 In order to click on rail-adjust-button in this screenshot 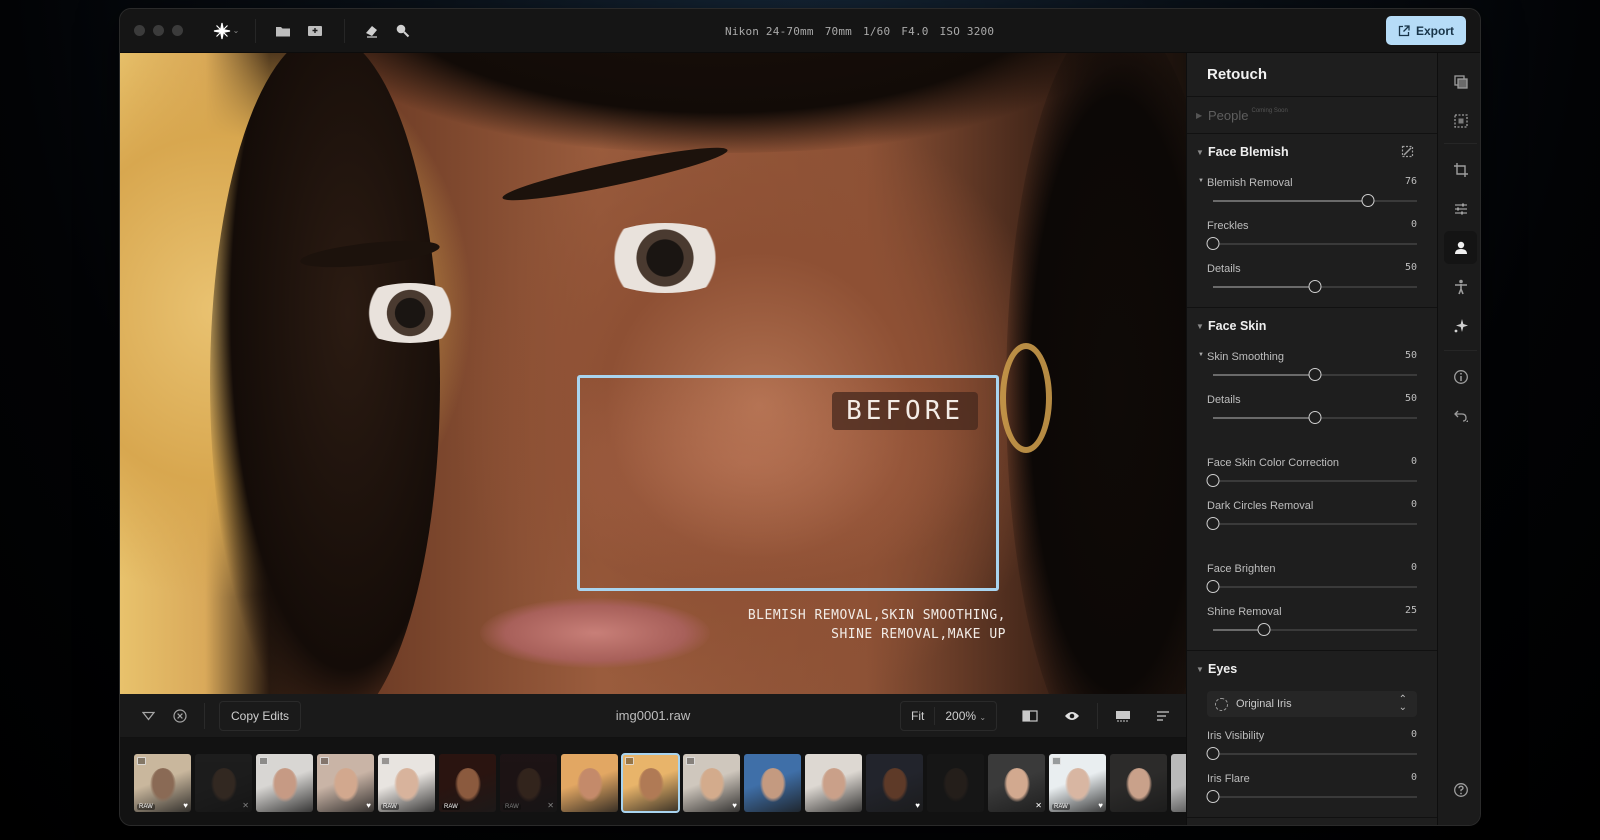, I will do `click(1460, 208)`.